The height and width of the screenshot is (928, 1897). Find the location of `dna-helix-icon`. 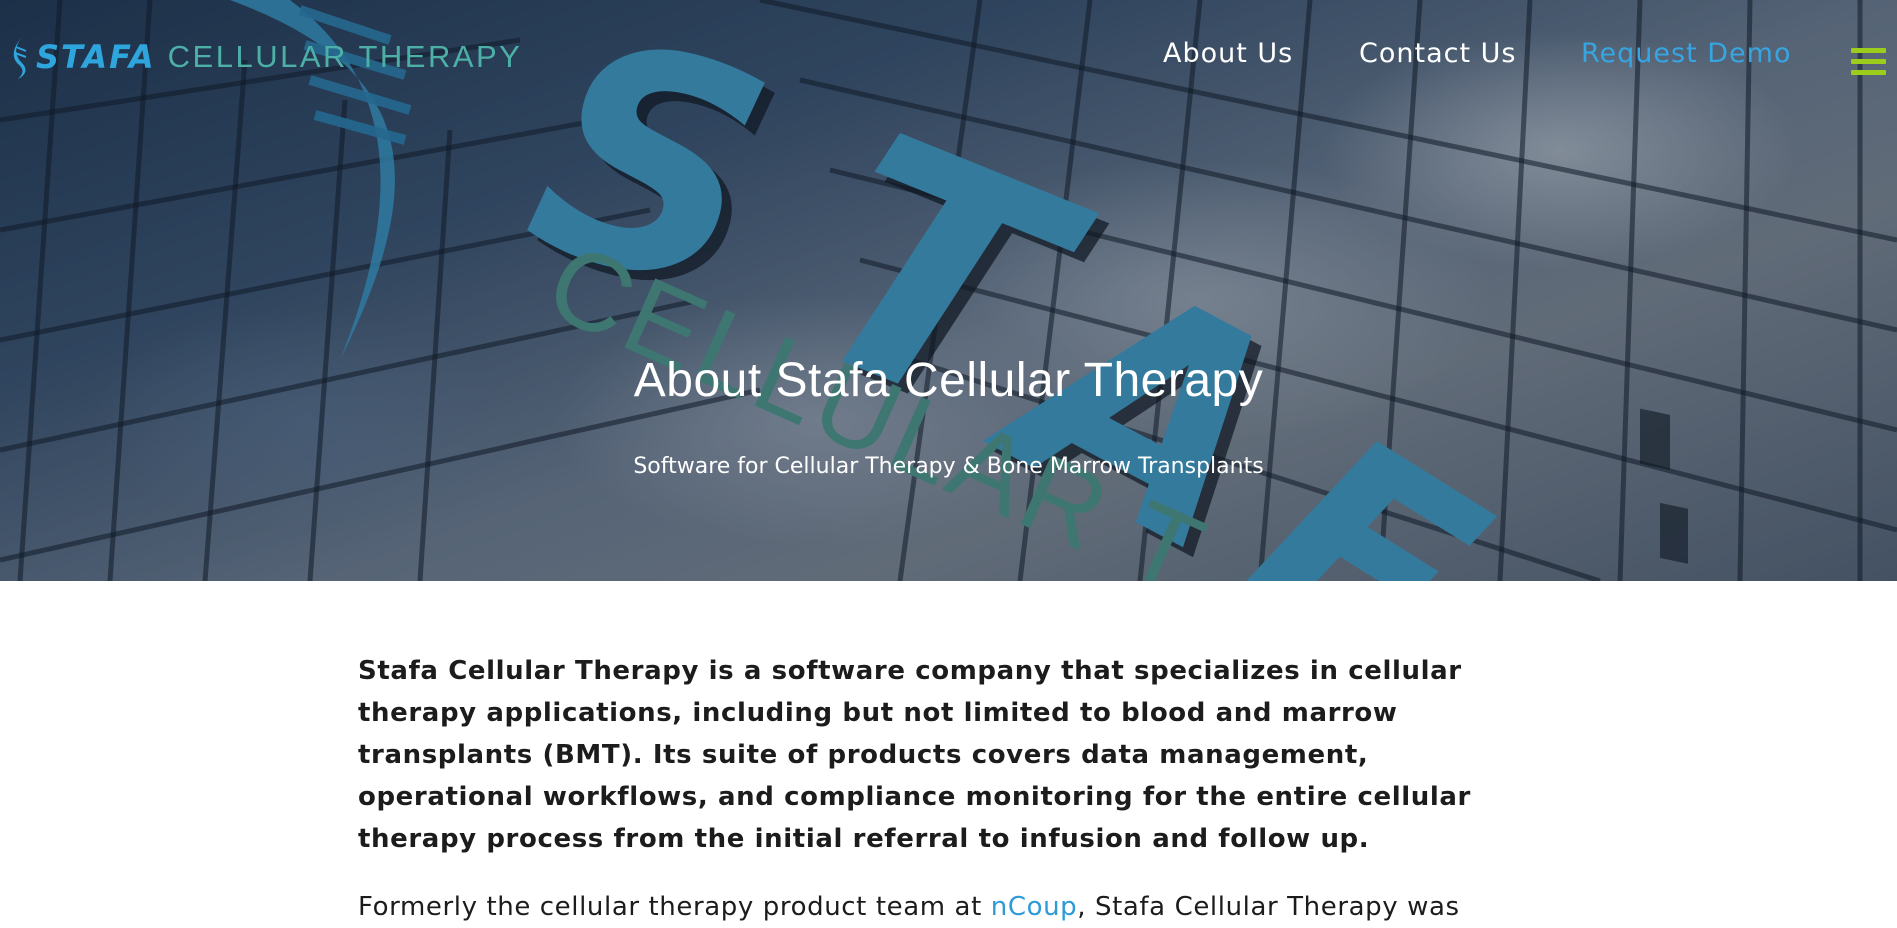

dna-helix-icon is located at coordinates (20, 57).